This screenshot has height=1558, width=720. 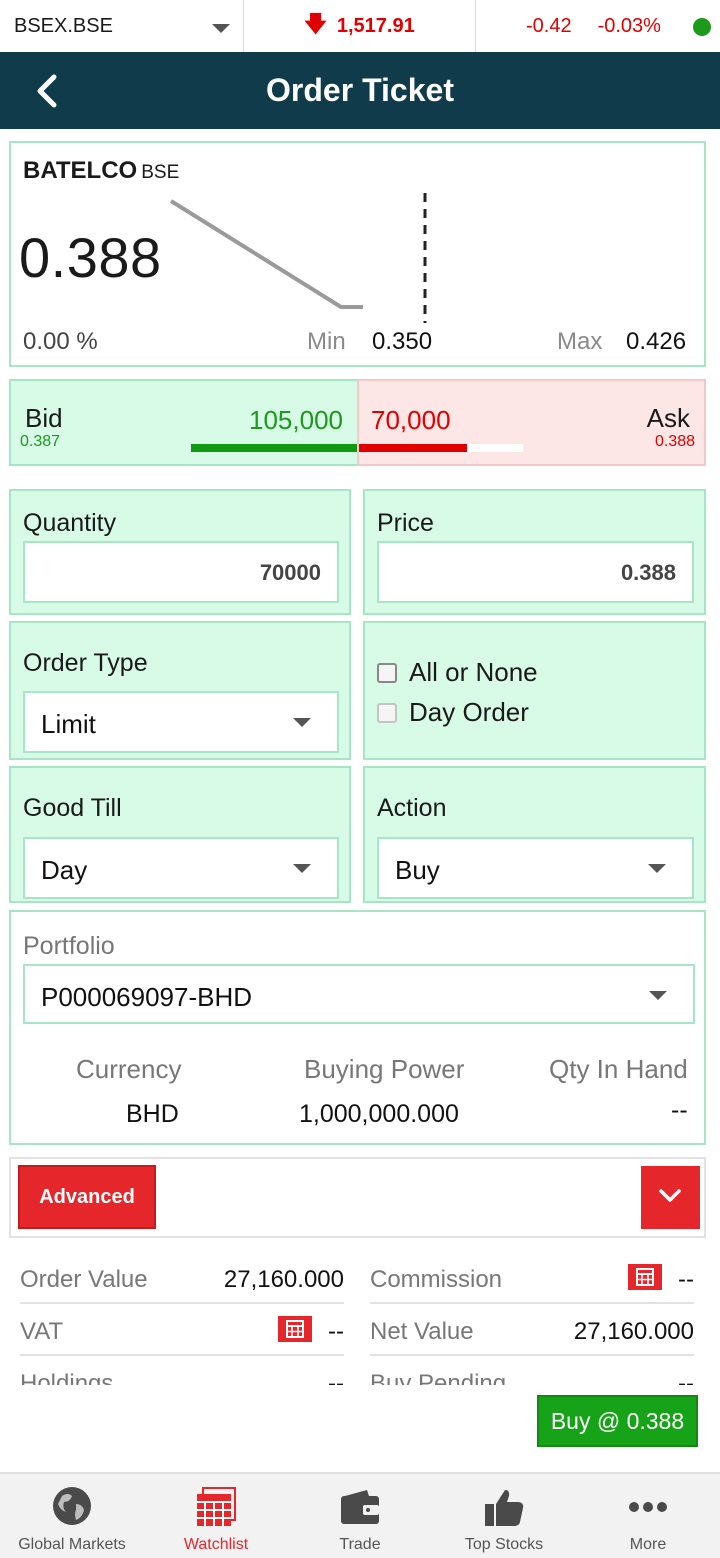 I want to click on day-order-checkbox: Day Order, so click(x=453, y=712).